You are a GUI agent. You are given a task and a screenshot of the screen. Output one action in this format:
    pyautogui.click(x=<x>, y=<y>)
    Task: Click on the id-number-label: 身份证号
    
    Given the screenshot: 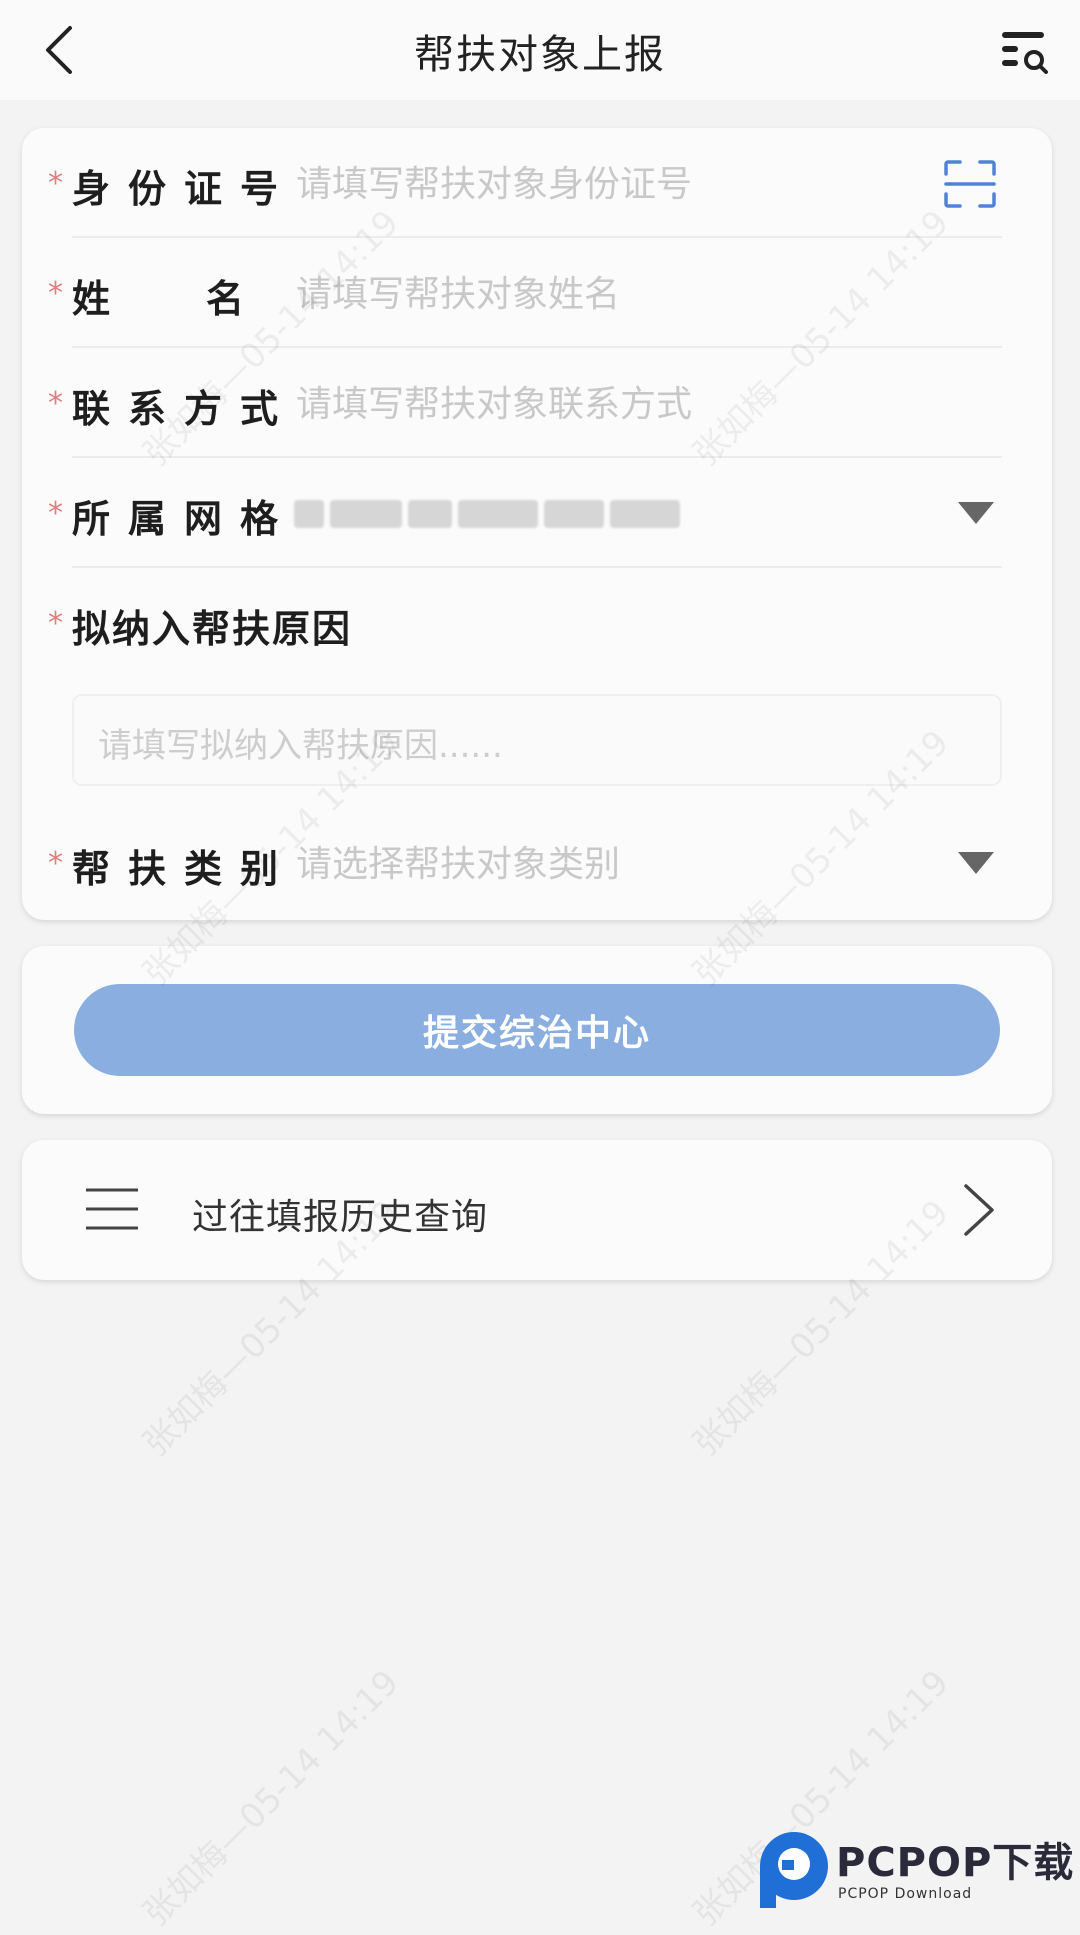 What is the action you would take?
    pyautogui.click(x=184, y=189)
    